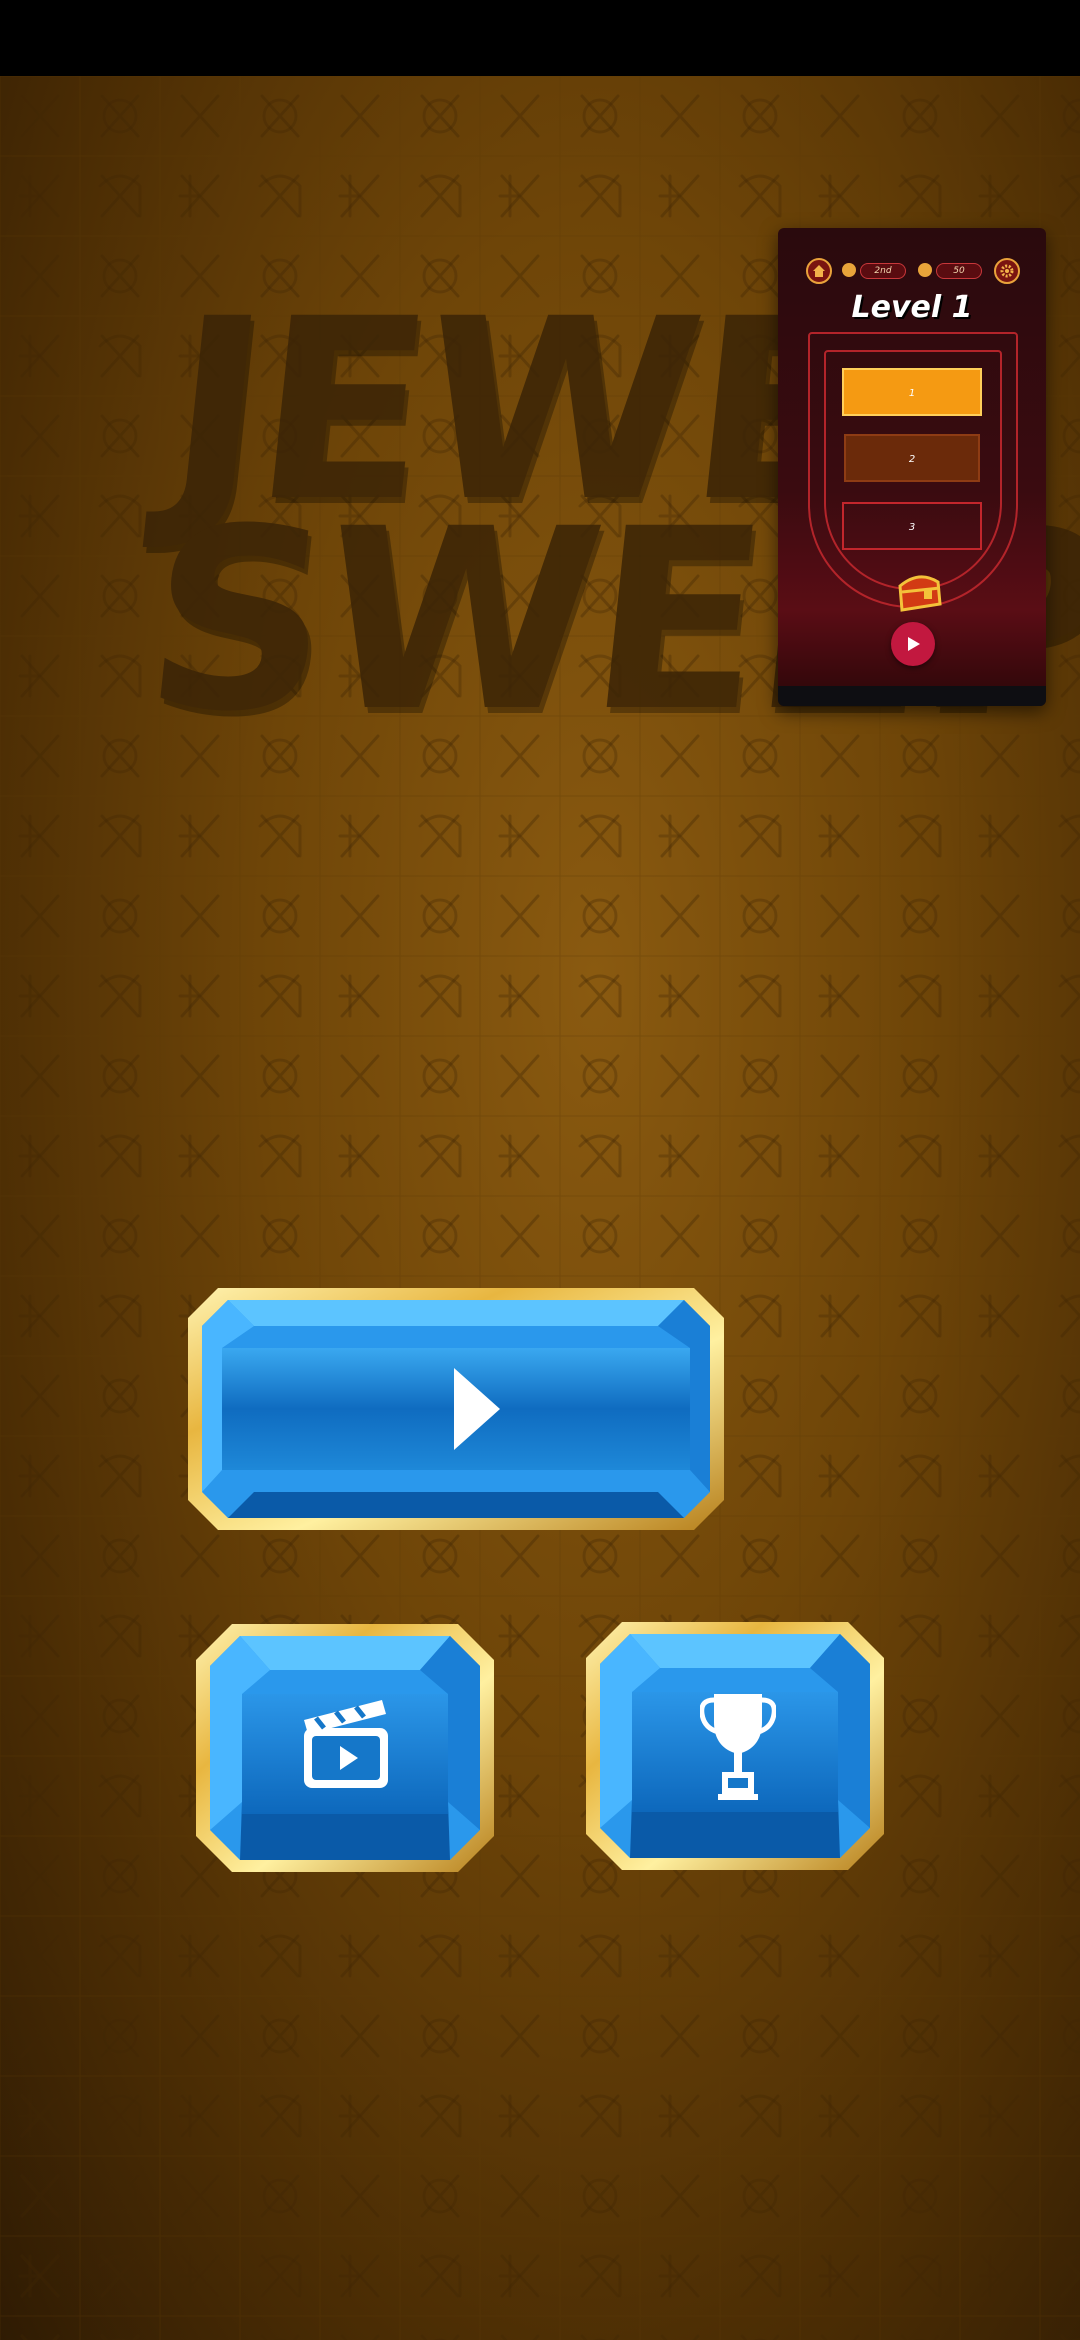 This screenshot has width=1080, height=2340. What do you see at coordinates (883, 271) in the screenshot?
I see `rank-value: 2nd` at bounding box center [883, 271].